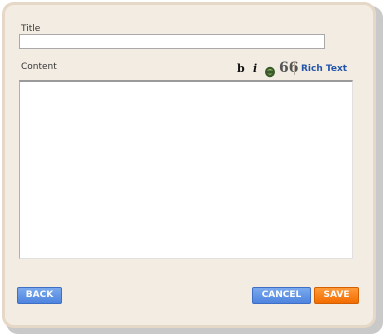  Describe the element at coordinates (294, 68) in the screenshot. I see `toolbar-divider` at that location.